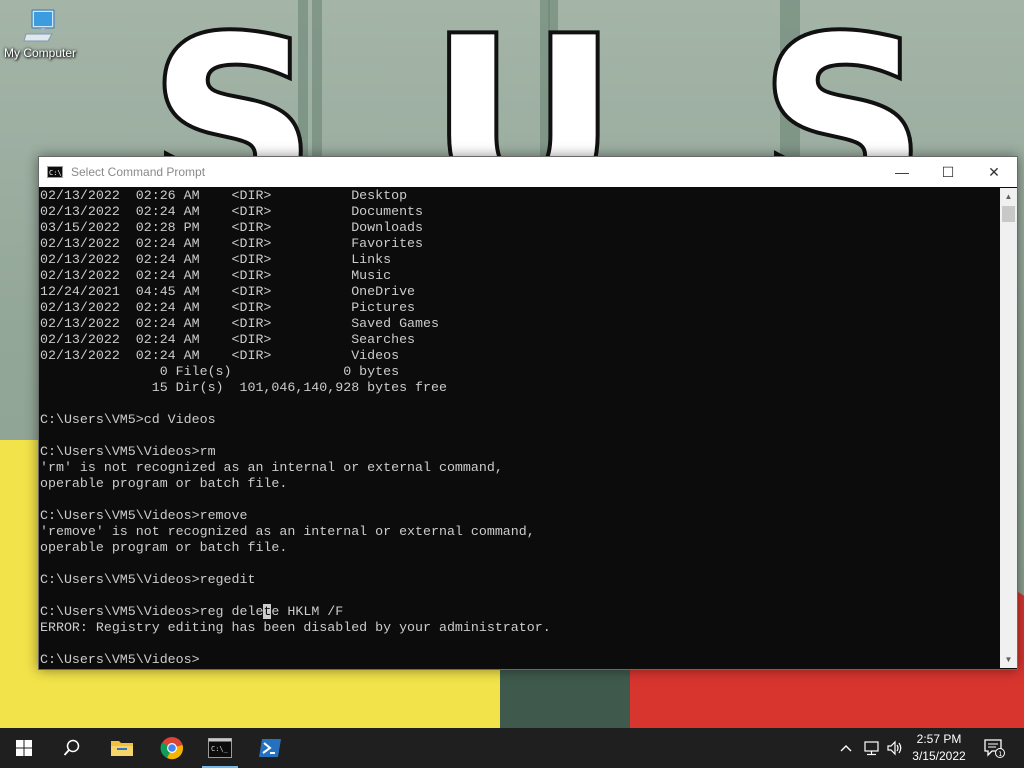 The image size is (1024, 768). Describe the element at coordinates (232, 211) in the screenshot. I see `console-line: 02/13/2022 02:24 AM <DIR> Documents` at that location.